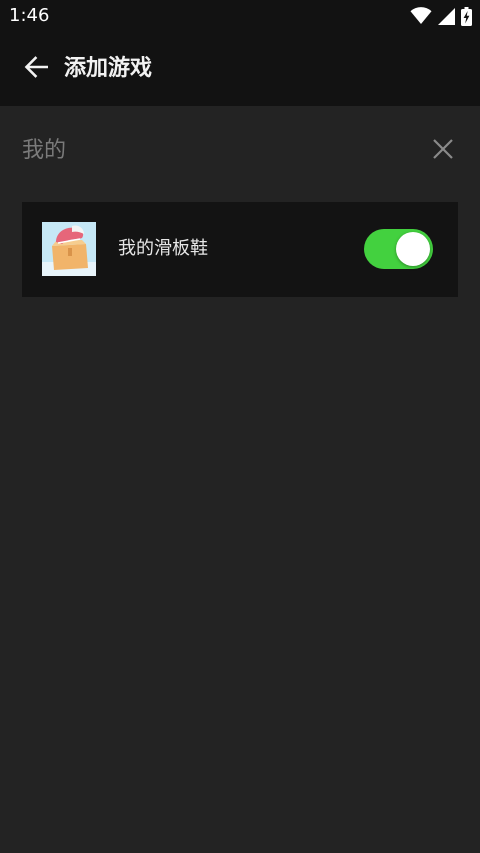 Image resolution: width=480 pixels, height=853 pixels. I want to click on toggle-knob, so click(413, 249).